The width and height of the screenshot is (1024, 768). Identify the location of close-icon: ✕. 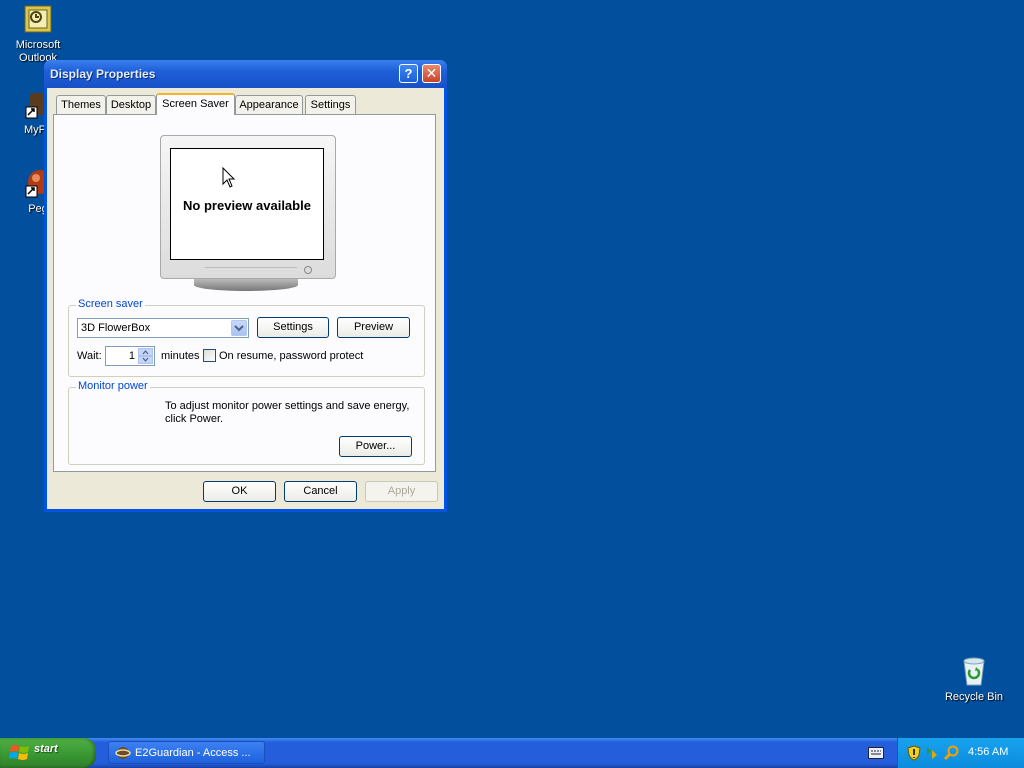
(431, 73).